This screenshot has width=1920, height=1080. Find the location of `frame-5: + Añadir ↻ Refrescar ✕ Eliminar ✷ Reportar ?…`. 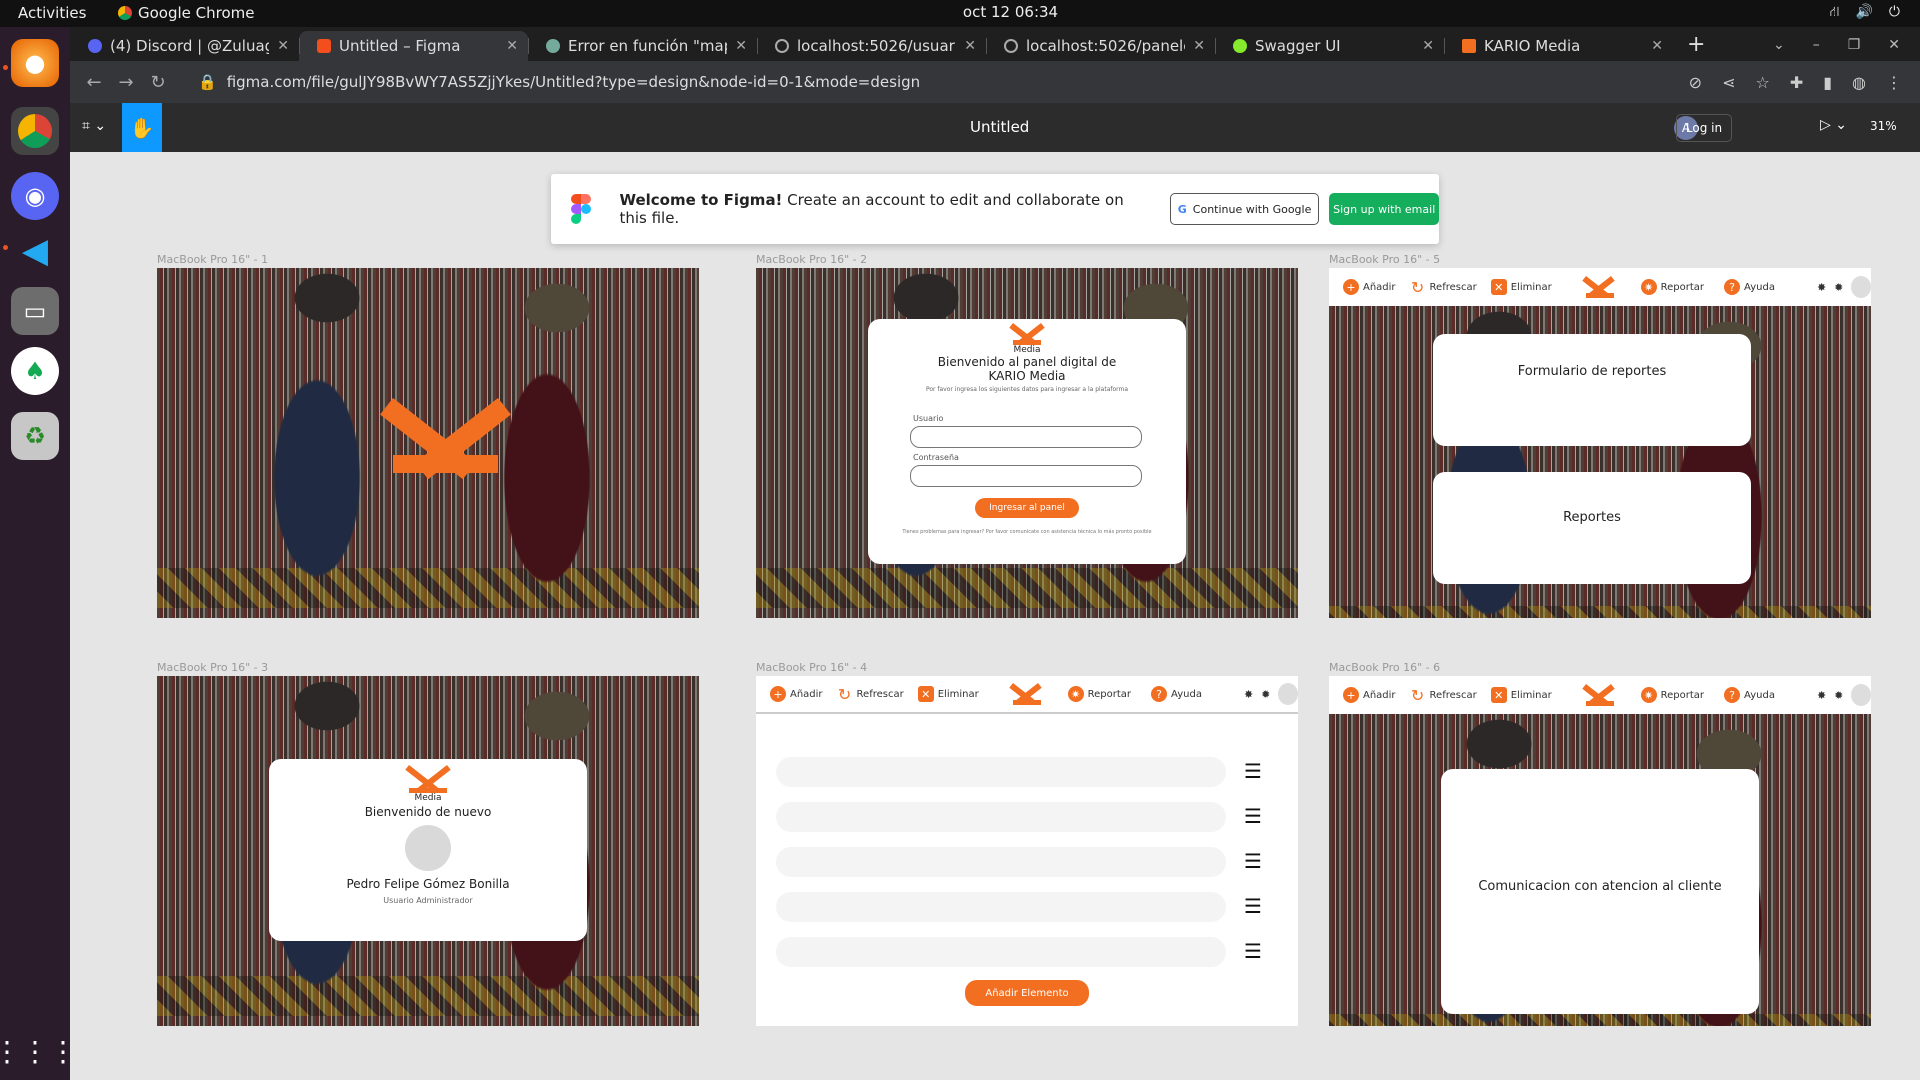

frame-5: + Añadir ↻ Refrescar ✕ Eliminar ✷ Reportar ?… is located at coordinates (1600, 443).